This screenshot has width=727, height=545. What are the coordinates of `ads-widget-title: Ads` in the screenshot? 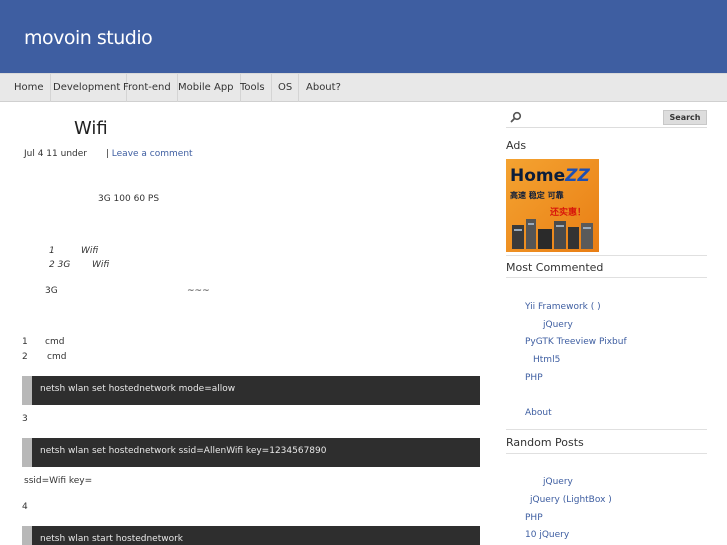 It's located at (516, 145).